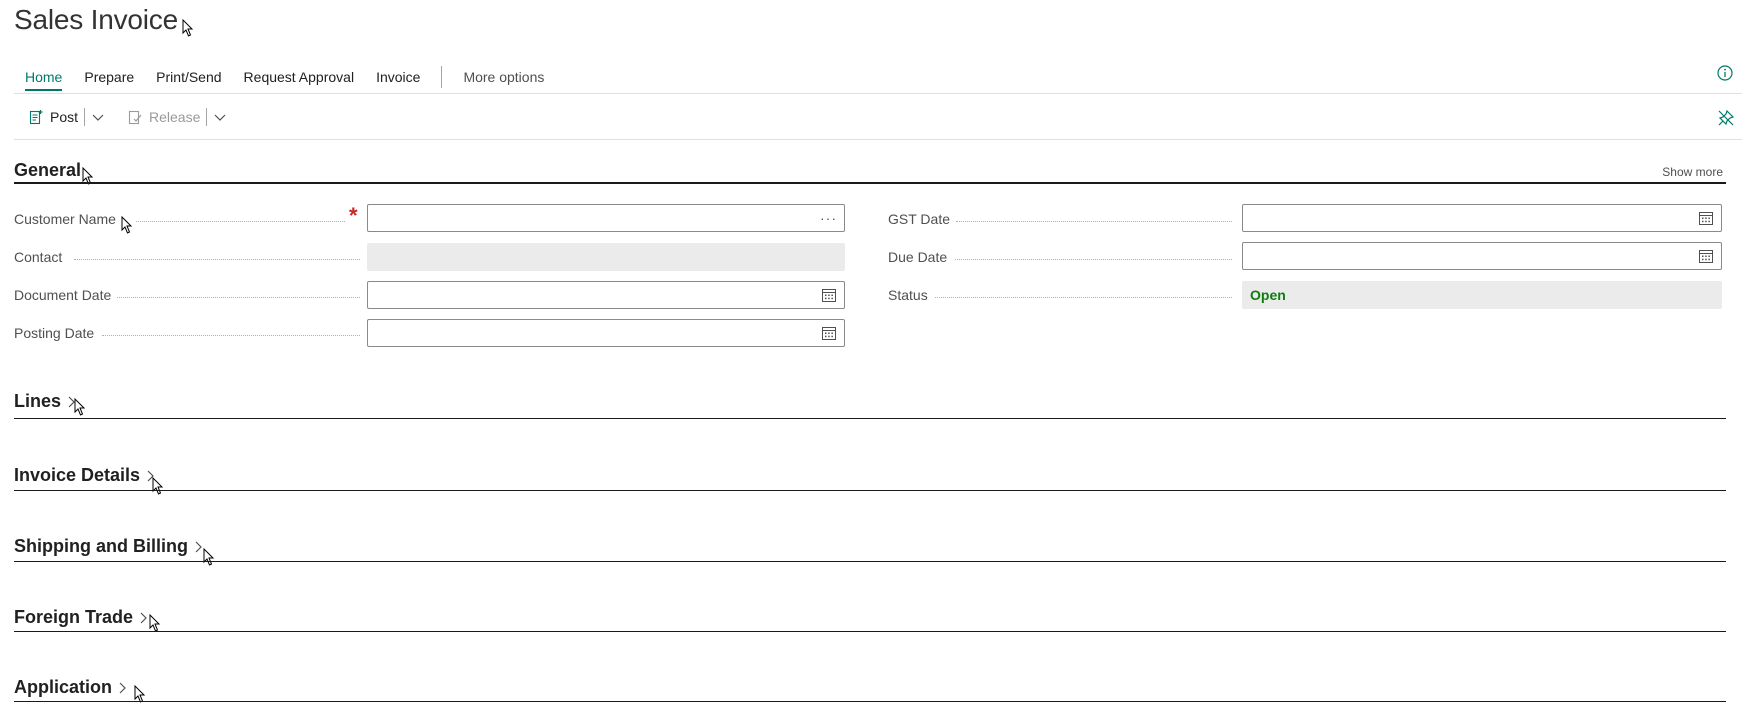 Image resolution: width=1751 pixels, height=706 pixels. I want to click on section-foreign-trade-title: Foreign Trade, so click(74, 617).